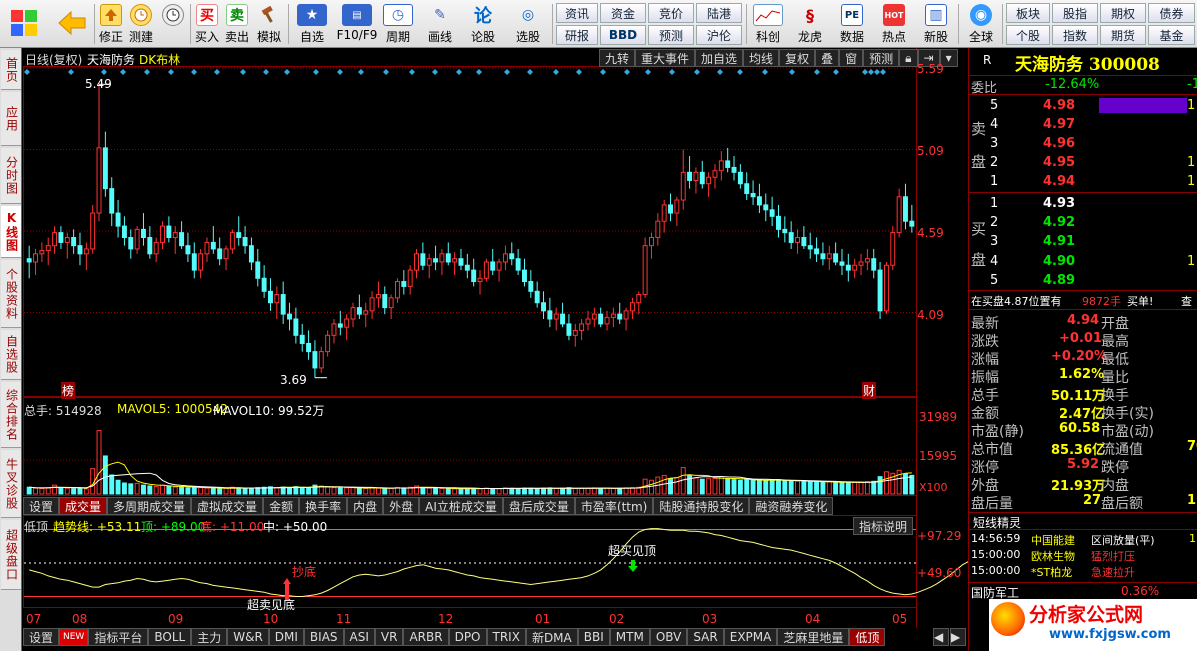 This screenshot has width=1197, height=651. I want to click on vol-tab: 市盈率(ttm), so click(614, 506).